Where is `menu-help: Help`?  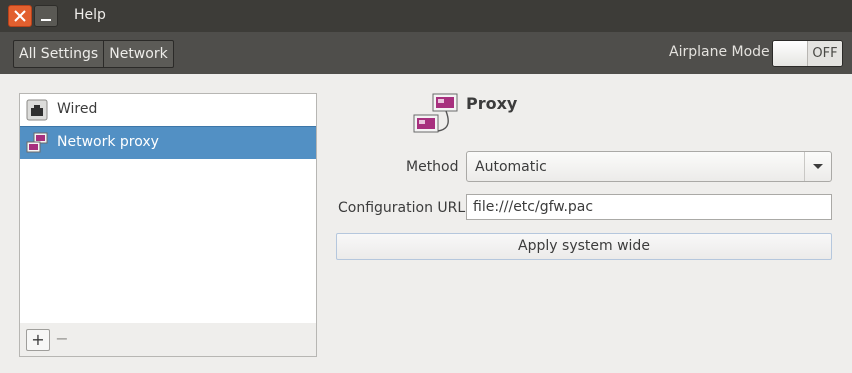
menu-help: Help is located at coordinates (90, 15).